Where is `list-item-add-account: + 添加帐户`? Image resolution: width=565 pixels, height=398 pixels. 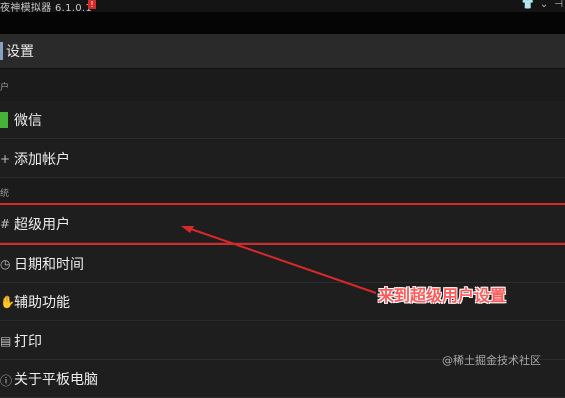 list-item-add-account: + 添加帐户 is located at coordinates (282, 159).